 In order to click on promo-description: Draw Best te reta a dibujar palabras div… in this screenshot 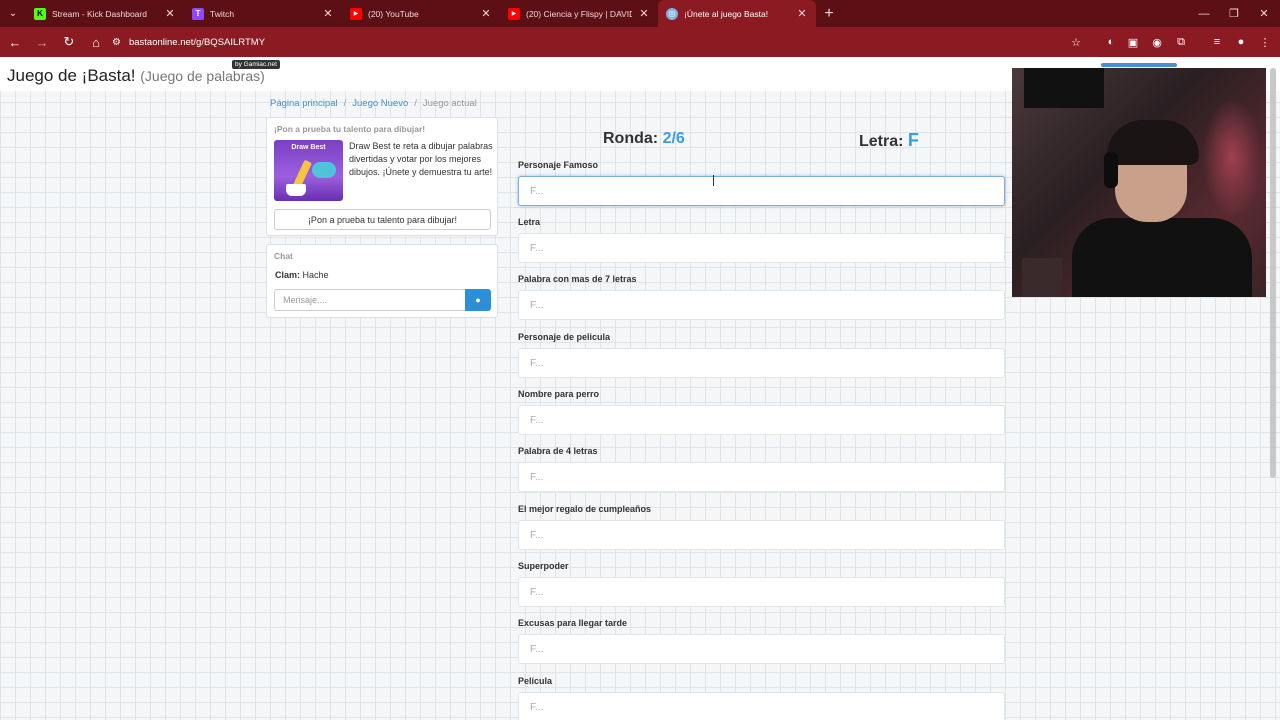, I will do `click(421, 159)`.